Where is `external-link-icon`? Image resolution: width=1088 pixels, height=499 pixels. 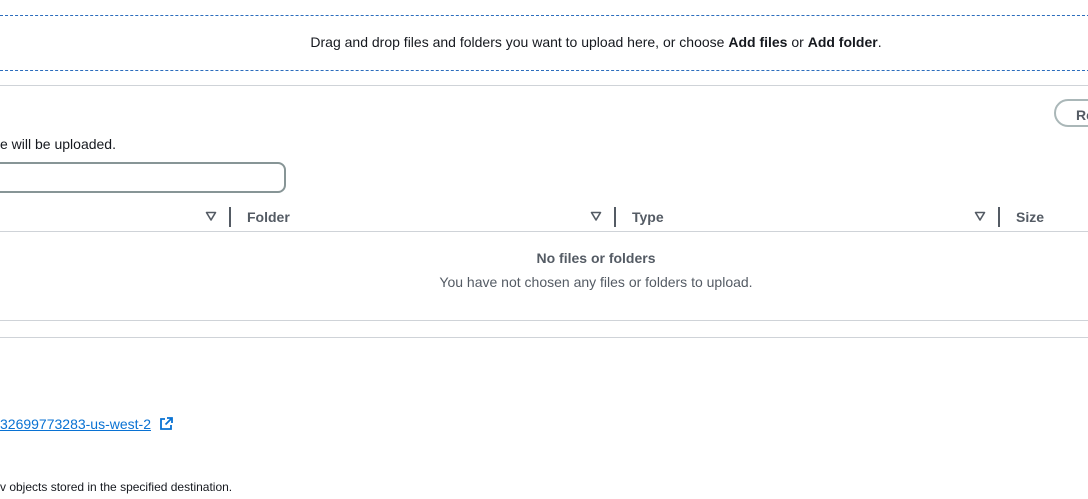 external-link-icon is located at coordinates (166, 424).